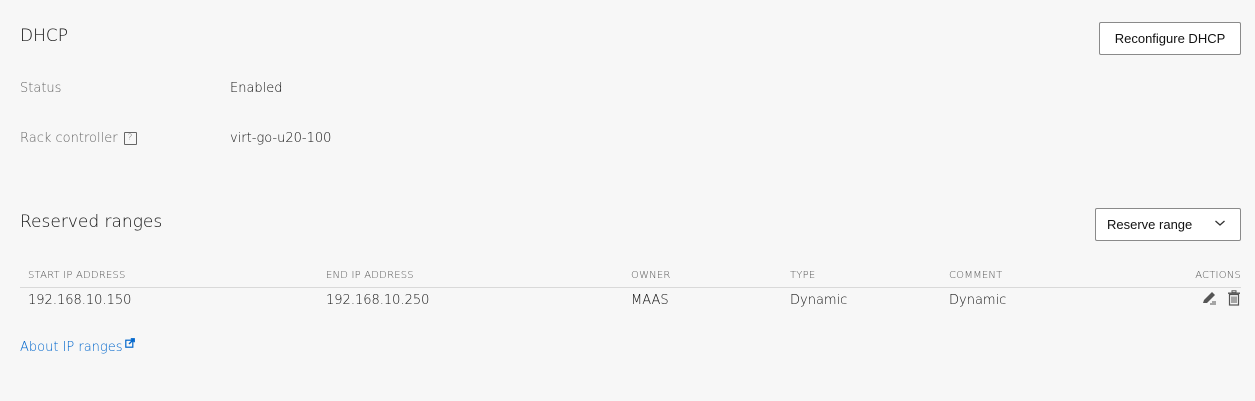 Image resolution: width=1255 pixels, height=401 pixels. What do you see at coordinates (1234, 298) in the screenshot?
I see `delete-icon` at bounding box center [1234, 298].